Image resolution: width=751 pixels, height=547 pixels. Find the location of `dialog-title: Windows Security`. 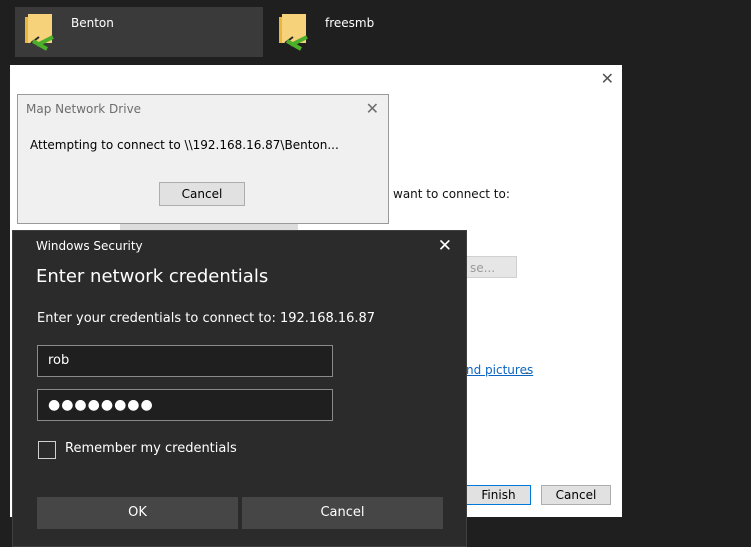

dialog-title: Windows Security is located at coordinates (89, 246).